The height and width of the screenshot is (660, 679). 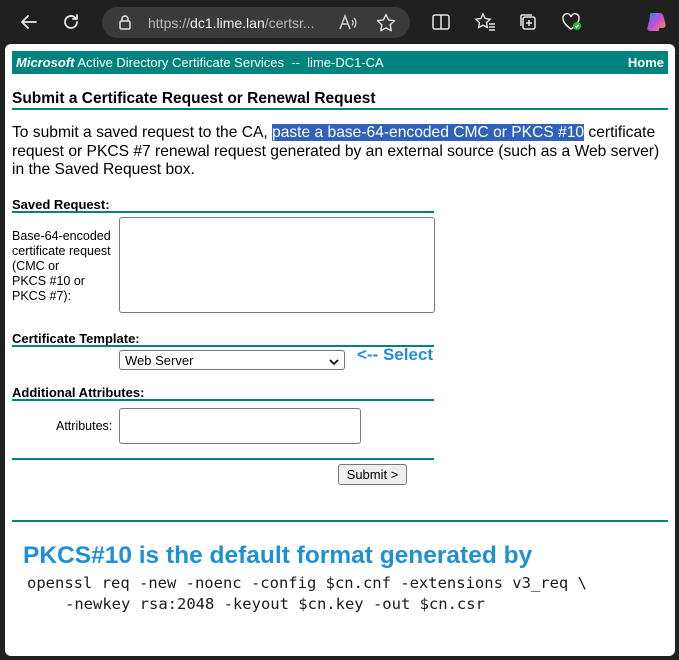 What do you see at coordinates (61, 251) in the screenshot?
I see `field-label-line: certificate request` at bounding box center [61, 251].